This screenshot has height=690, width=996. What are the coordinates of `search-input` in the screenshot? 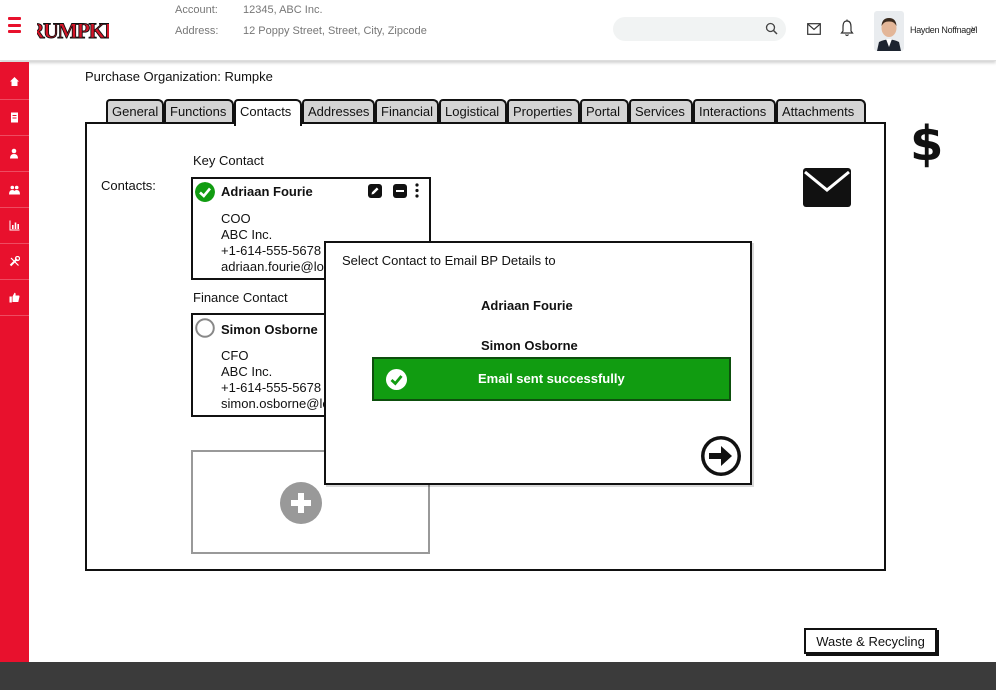 It's located at (699, 29).